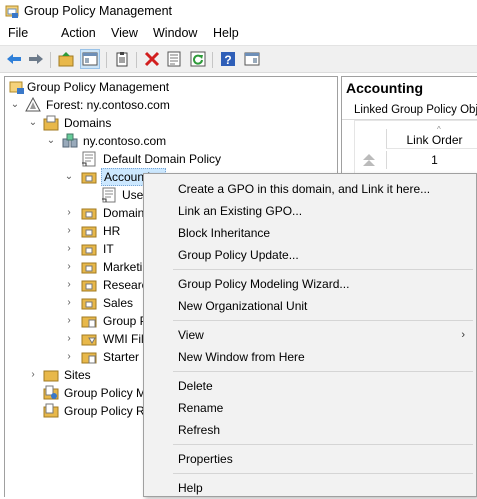 The image size is (477, 499). Describe the element at coordinates (89, 321) in the screenshot. I see `gpo-folder-icon` at that location.